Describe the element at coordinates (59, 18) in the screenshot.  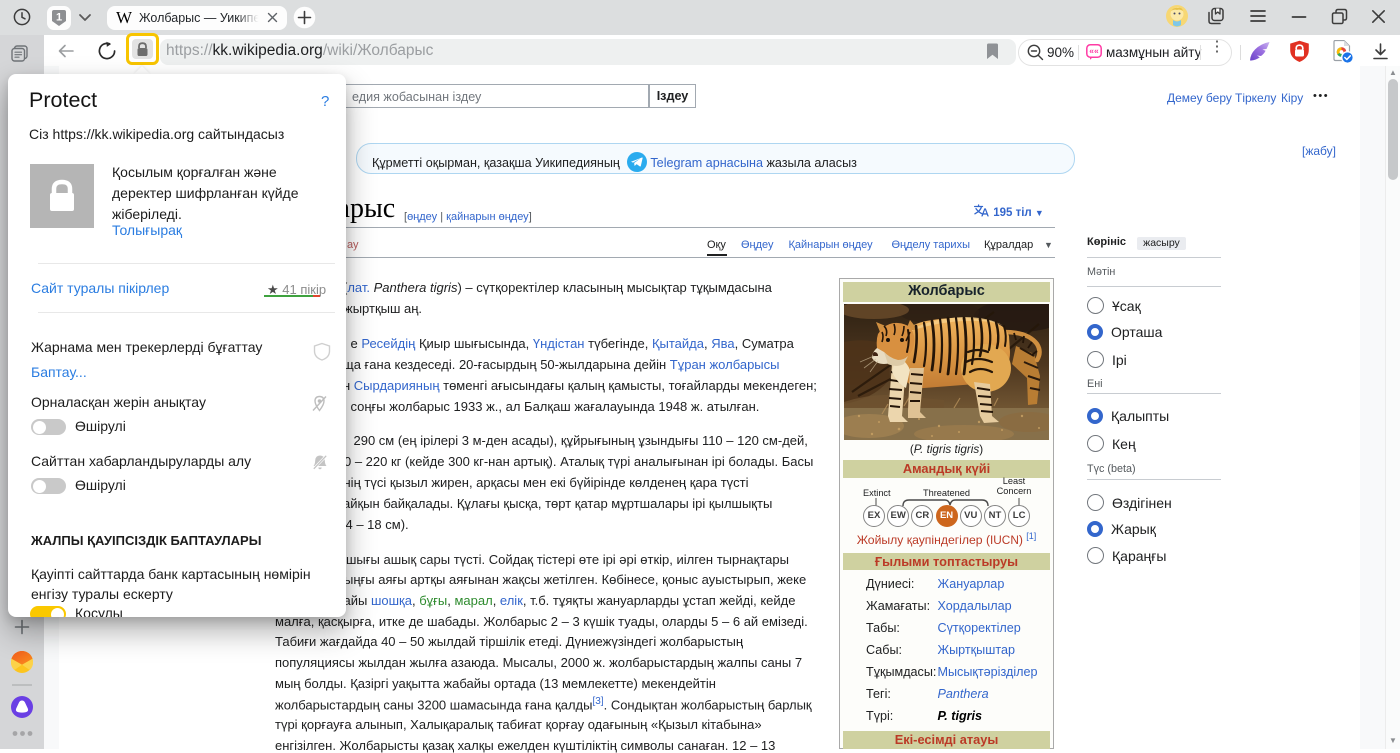
I see `svg-text: 1` at that location.